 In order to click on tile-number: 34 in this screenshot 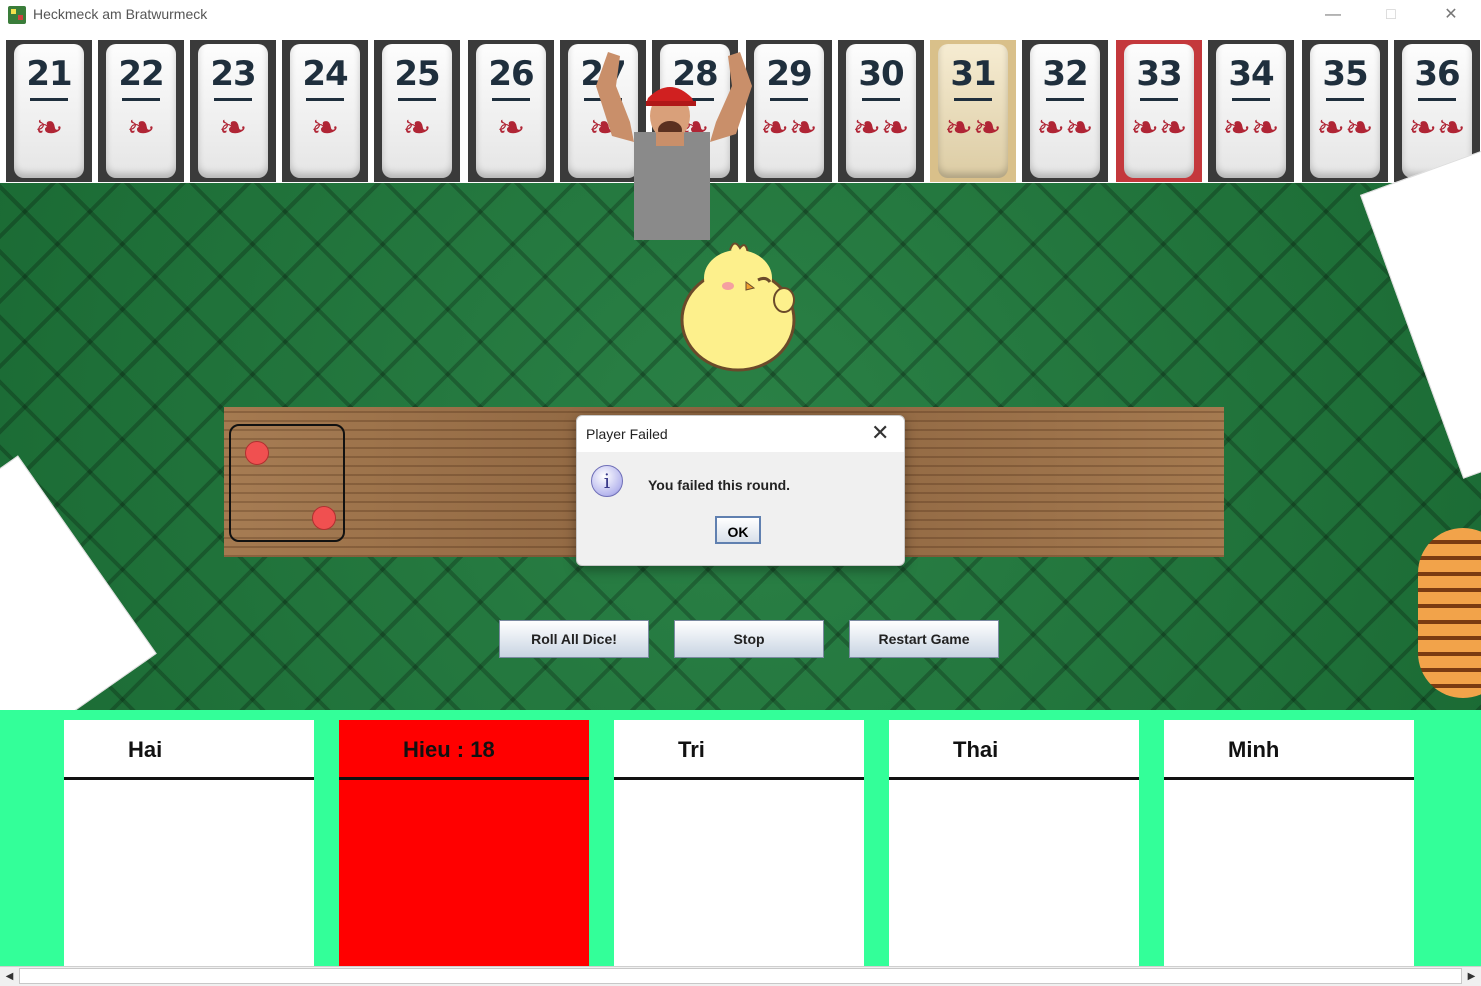, I will do `click(1251, 74)`.